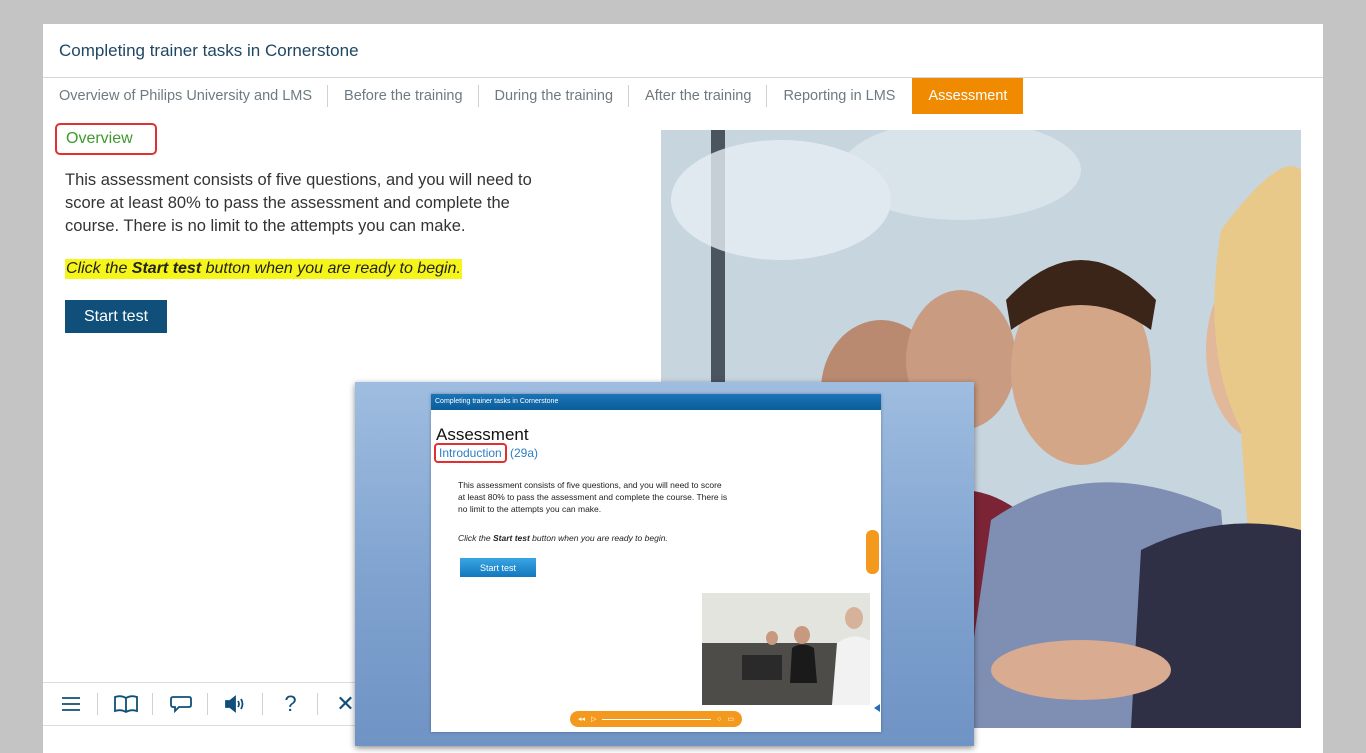 This screenshot has height=753, width=1366. I want to click on thumbnail-instruction-emphasis: Start test, so click(511, 538).